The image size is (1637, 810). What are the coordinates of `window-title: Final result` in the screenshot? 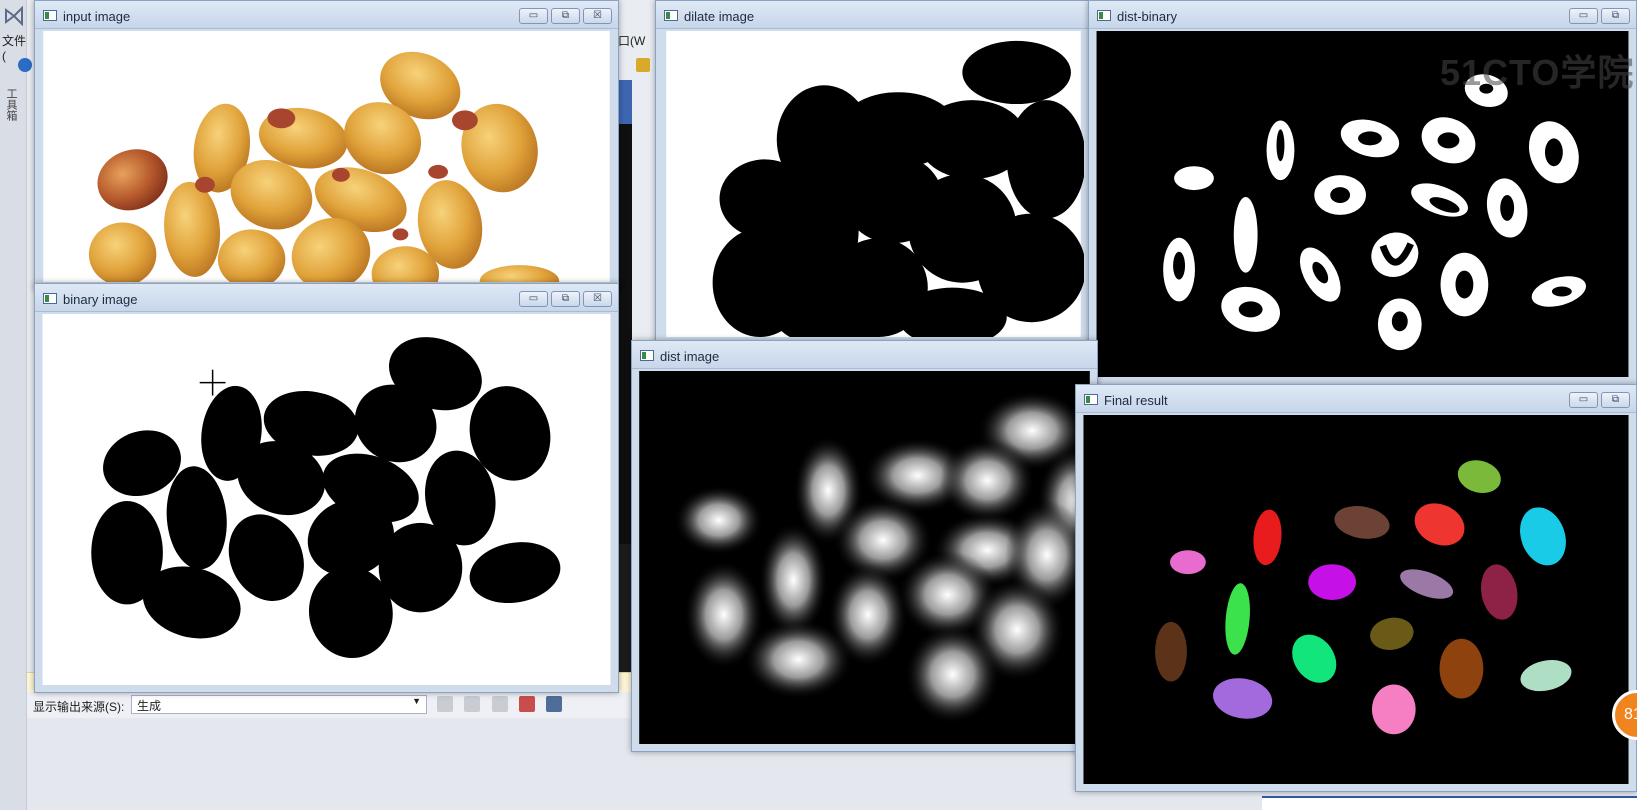 It's located at (1136, 400).